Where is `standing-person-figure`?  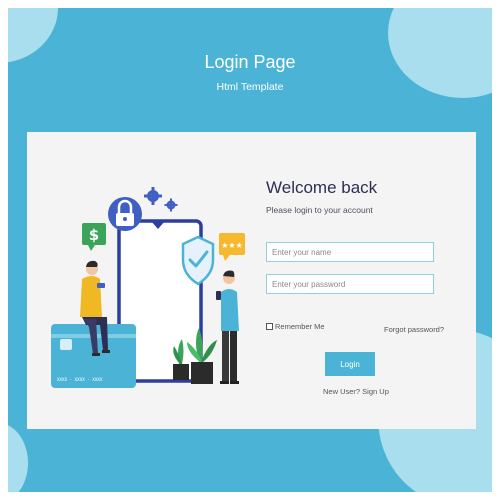
standing-person-figure is located at coordinates (227, 327).